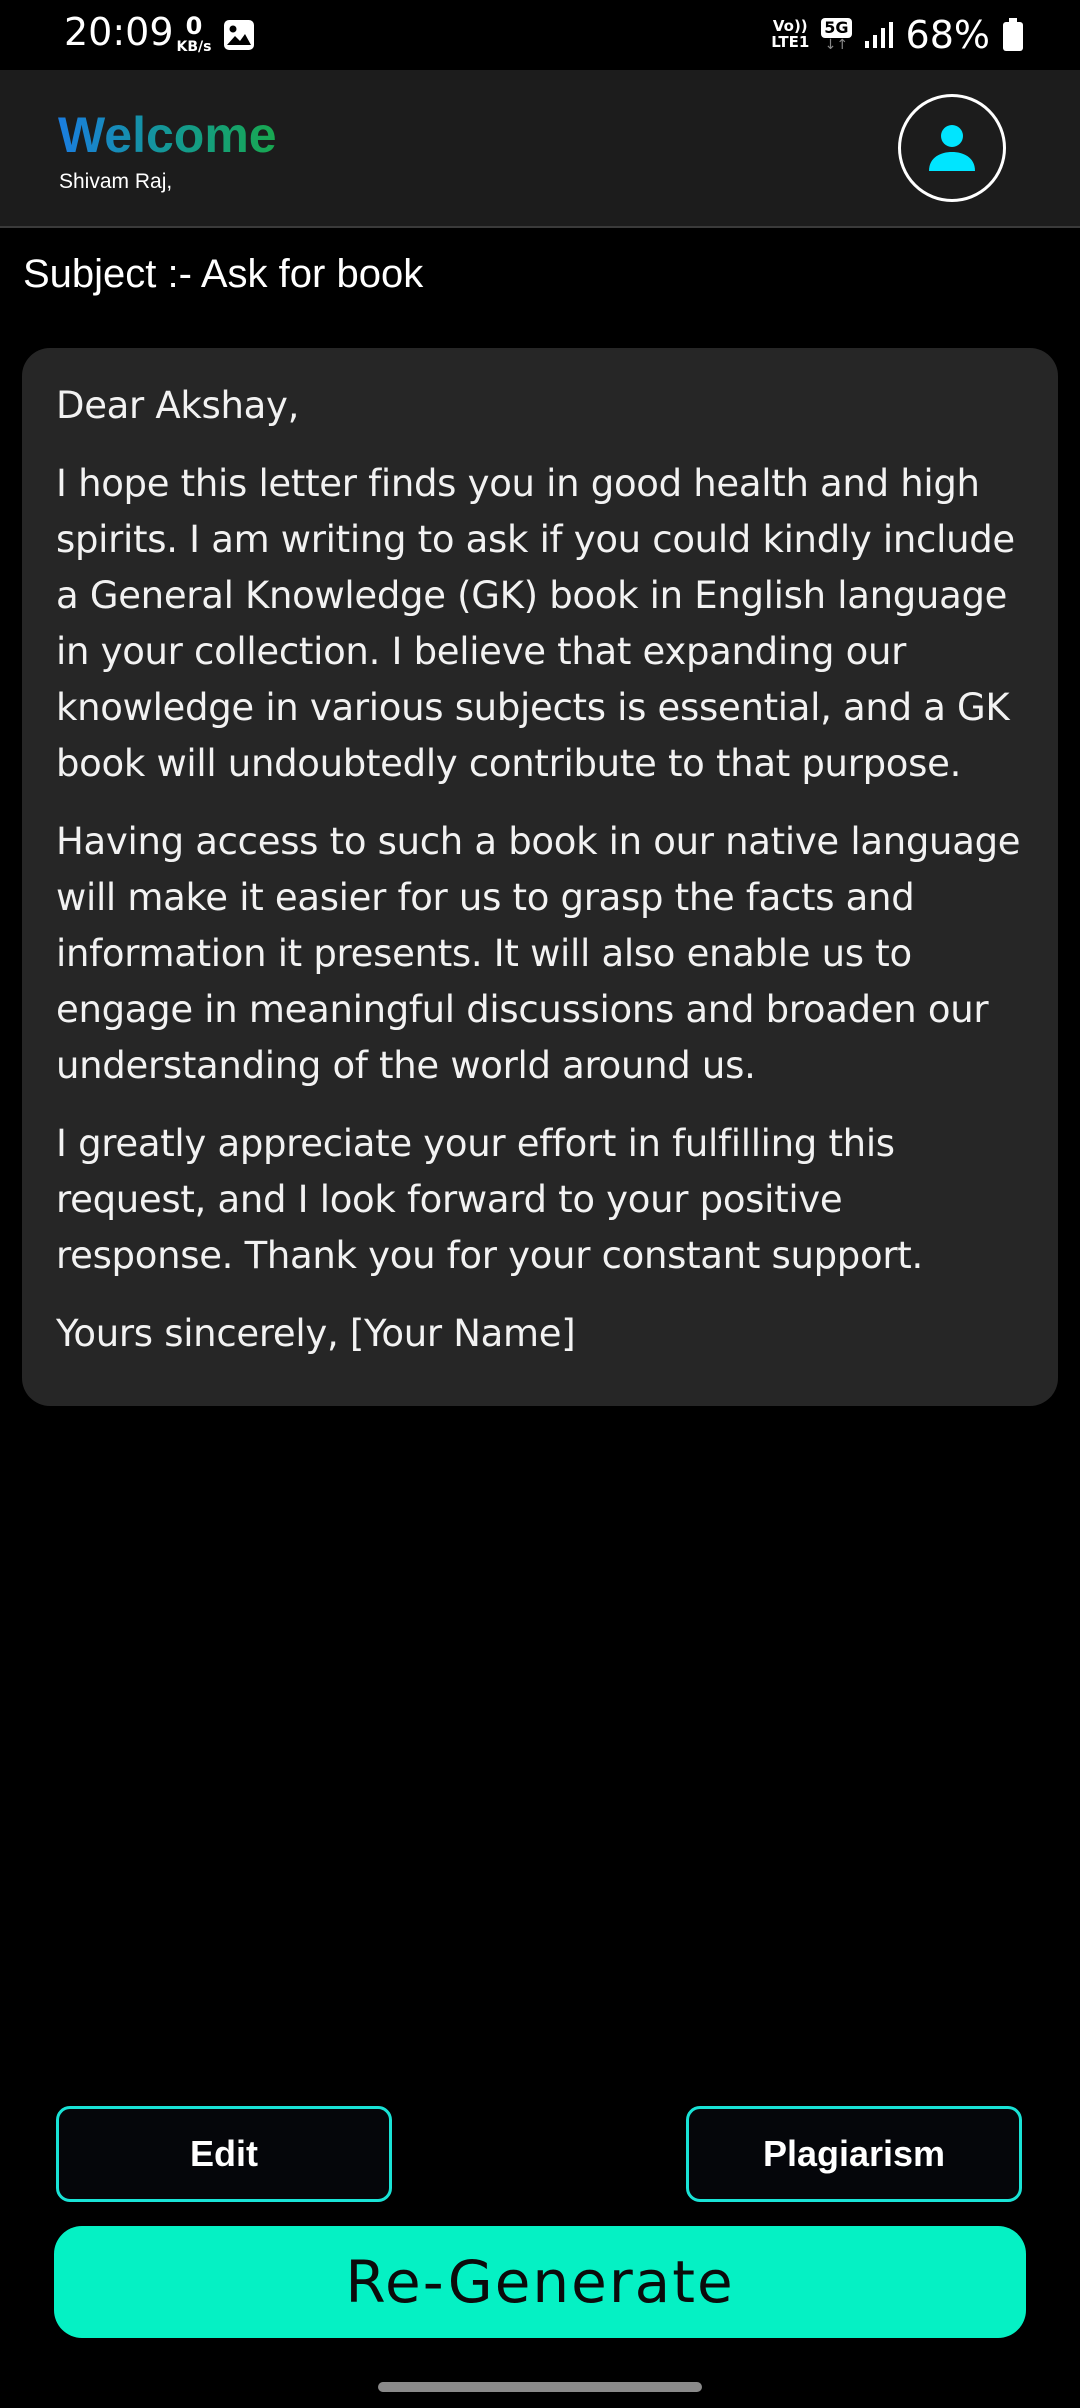  What do you see at coordinates (897, 35) in the screenshot?
I see `status-right-group: Vo)) LTE1 5G ↓↑ 68%` at bounding box center [897, 35].